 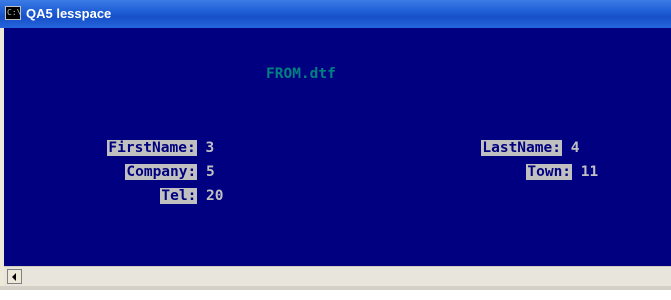 I want to click on field-town: Town: 11, so click(x=536, y=172).